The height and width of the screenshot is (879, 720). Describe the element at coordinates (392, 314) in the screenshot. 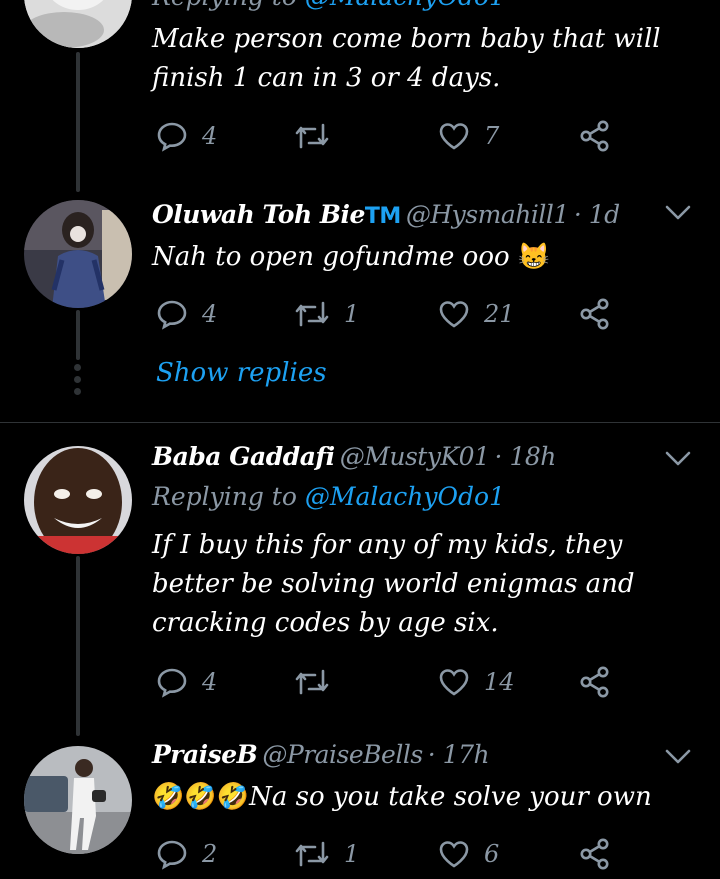

I see `tweet-actions: 4 1 21` at that location.